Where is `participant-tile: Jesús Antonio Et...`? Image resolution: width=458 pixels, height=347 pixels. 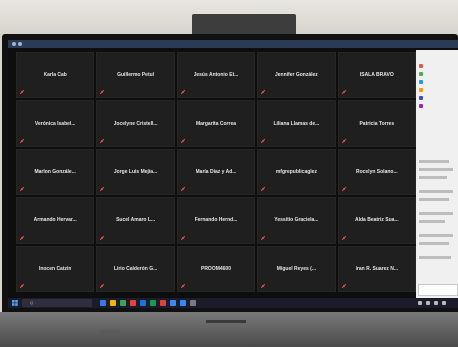 participant-tile: Jesús Antonio Et... is located at coordinates (216, 75).